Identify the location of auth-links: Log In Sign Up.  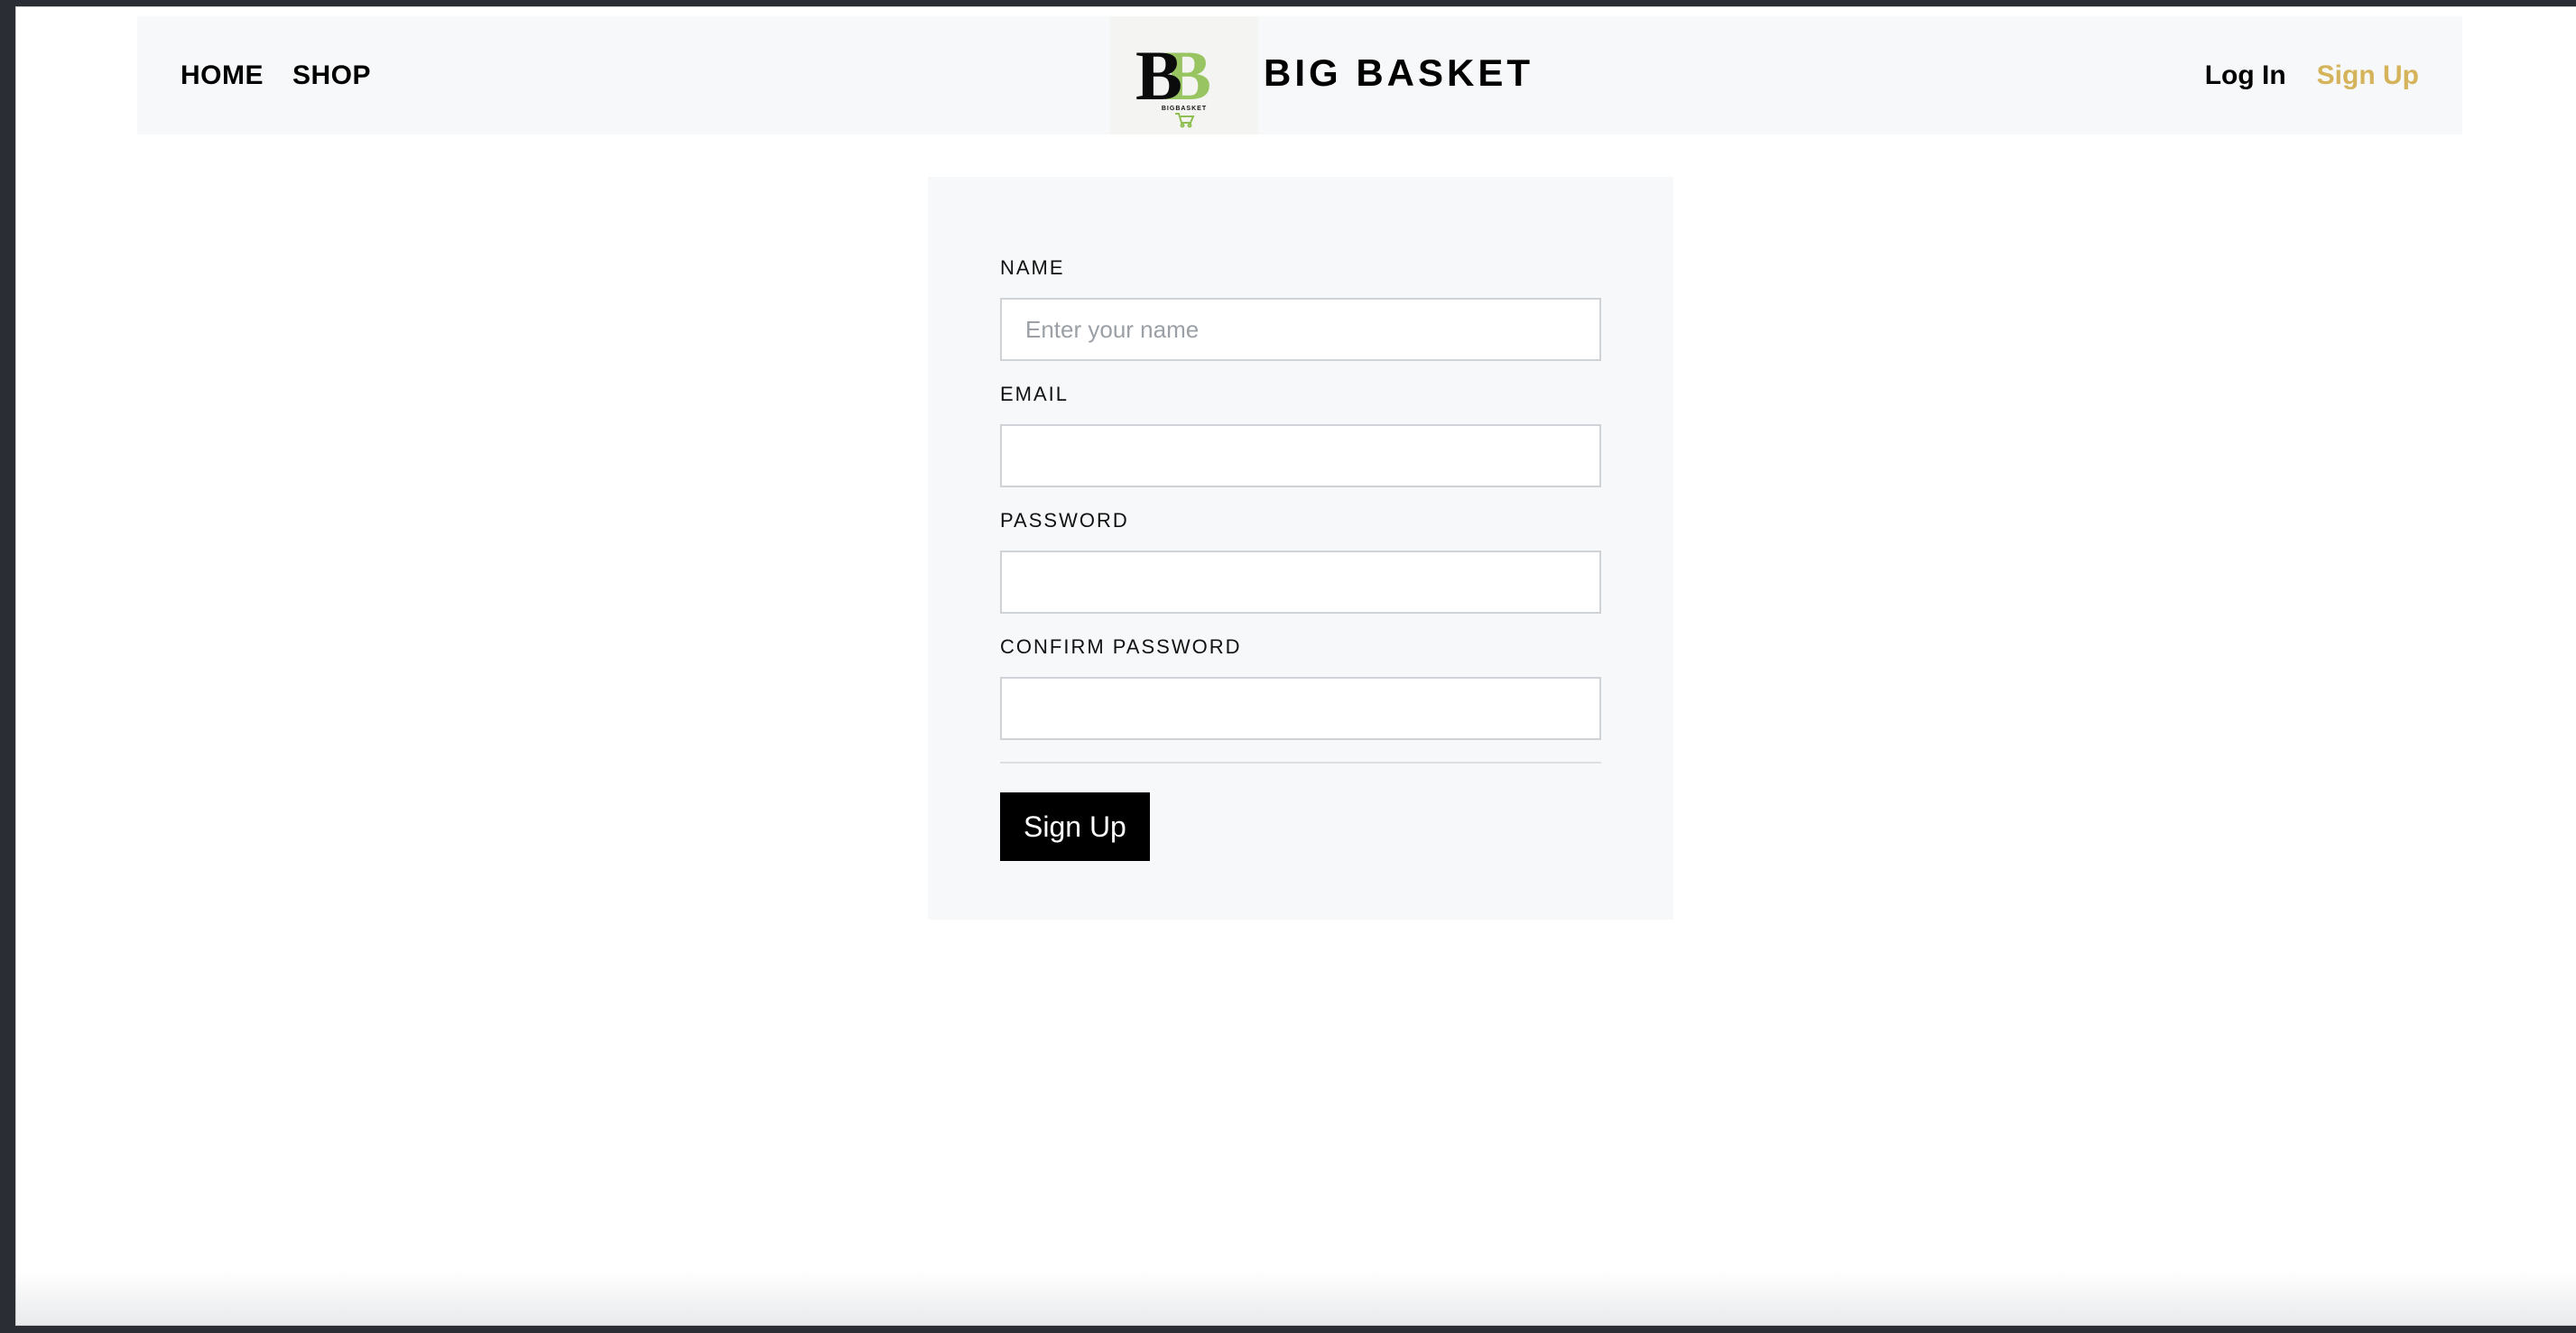
(2312, 75).